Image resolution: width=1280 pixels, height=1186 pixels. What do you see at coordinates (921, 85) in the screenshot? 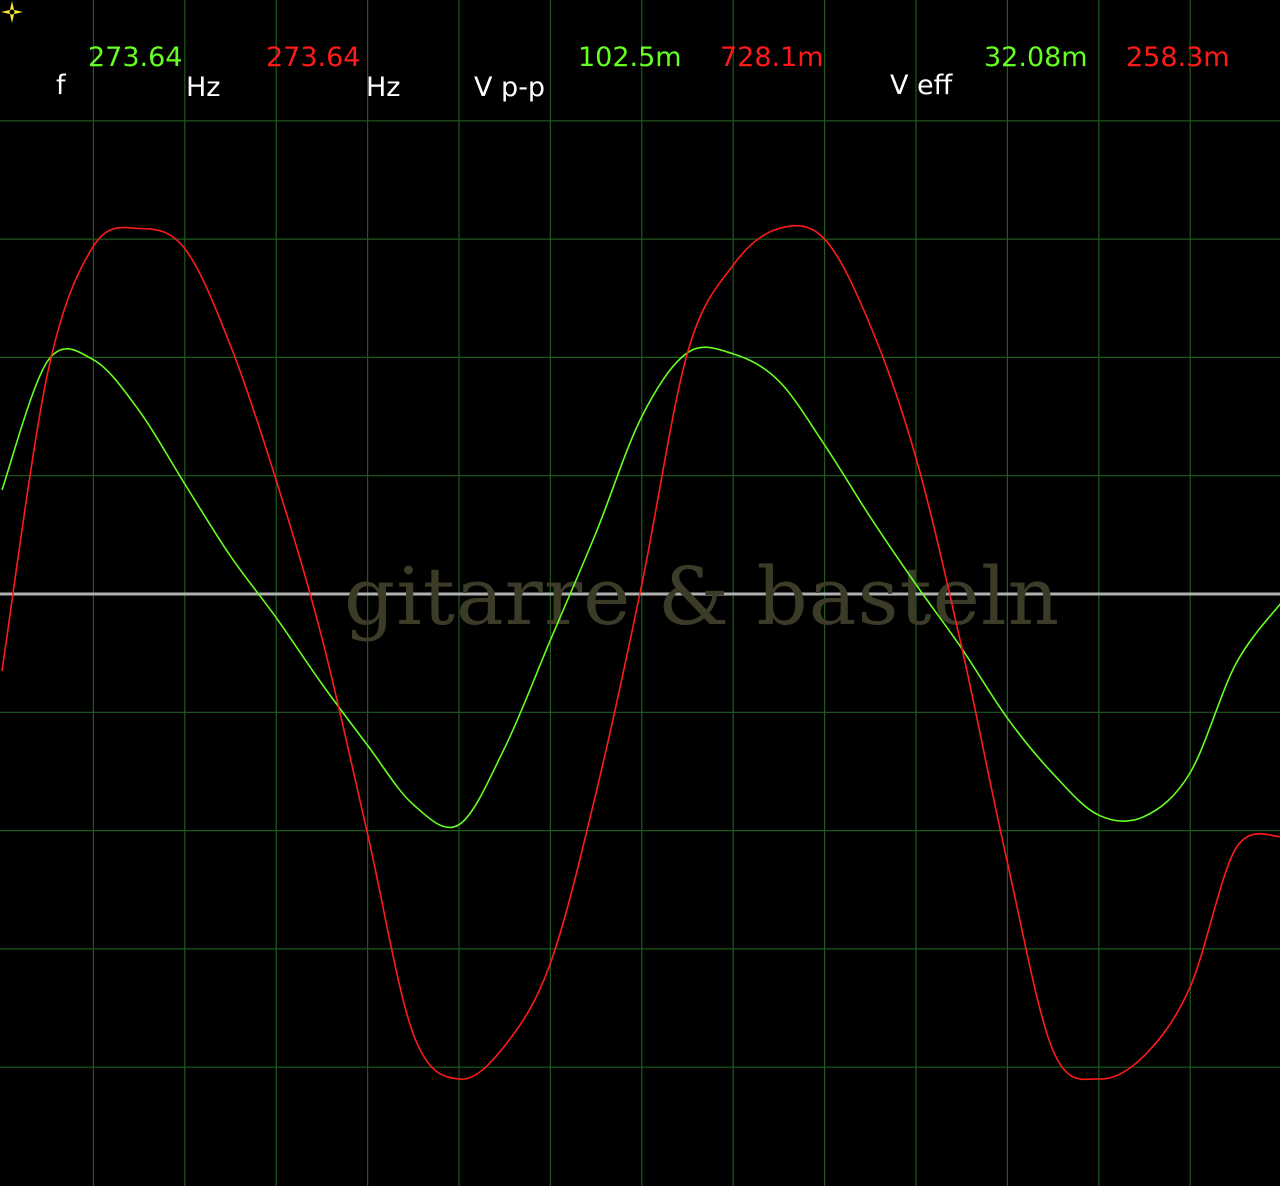
I see `veff-label: V eff` at bounding box center [921, 85].